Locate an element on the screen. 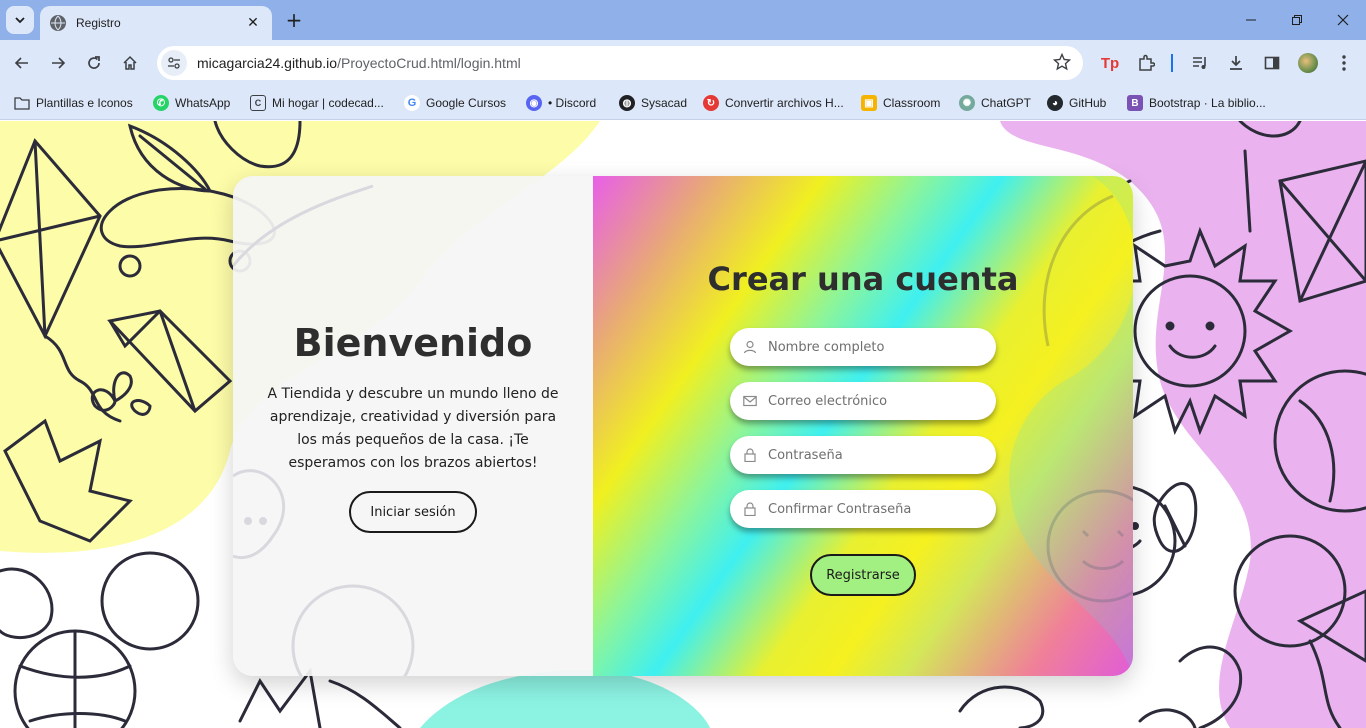  password-input is located at coordinates (873, 455).